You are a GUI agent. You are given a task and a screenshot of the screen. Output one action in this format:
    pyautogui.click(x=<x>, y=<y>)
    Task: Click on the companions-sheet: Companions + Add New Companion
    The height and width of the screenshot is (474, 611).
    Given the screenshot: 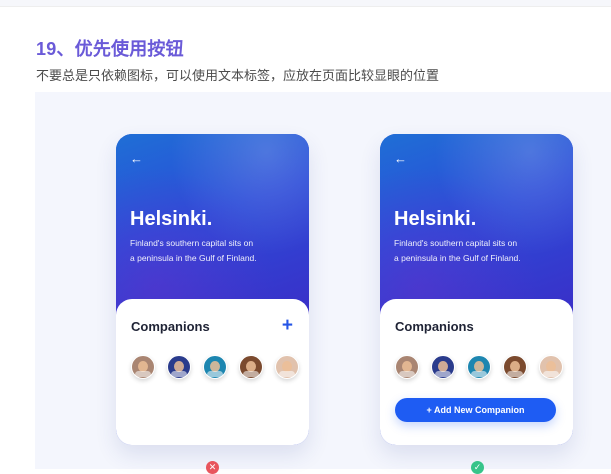 What is the action you would take?
    pyautogui.click(x=476, y=372)
    